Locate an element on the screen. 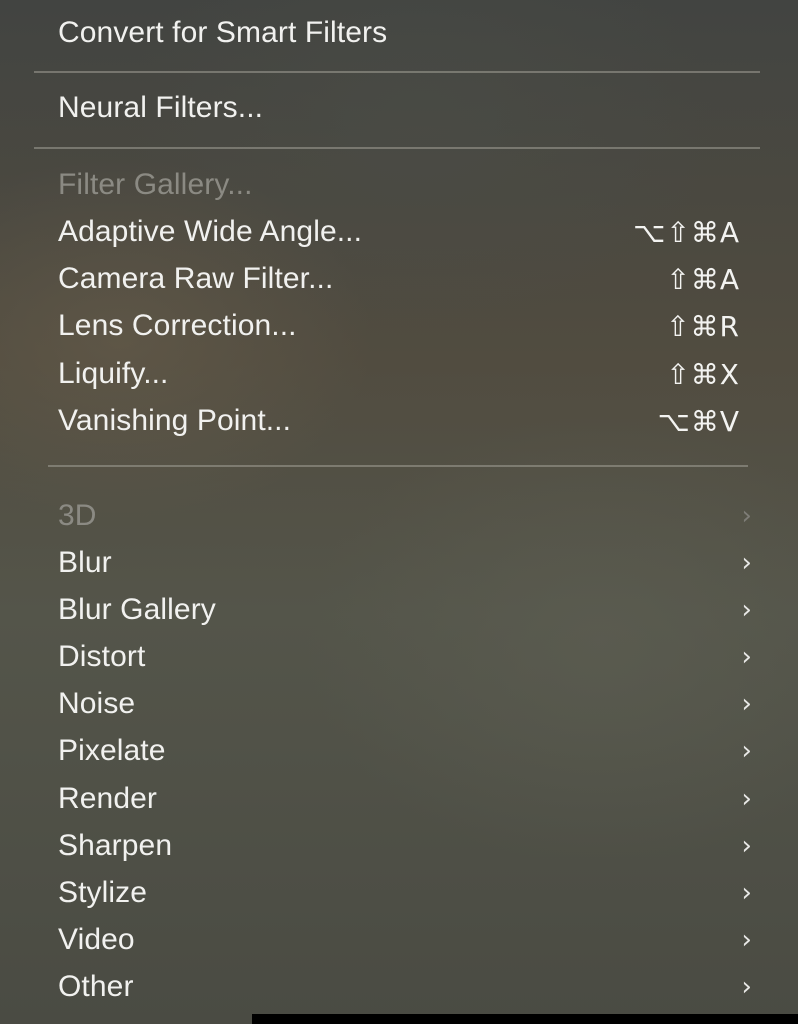  menu-item-shortcut: ⌥⌘V is located at coordinates (698, 421).